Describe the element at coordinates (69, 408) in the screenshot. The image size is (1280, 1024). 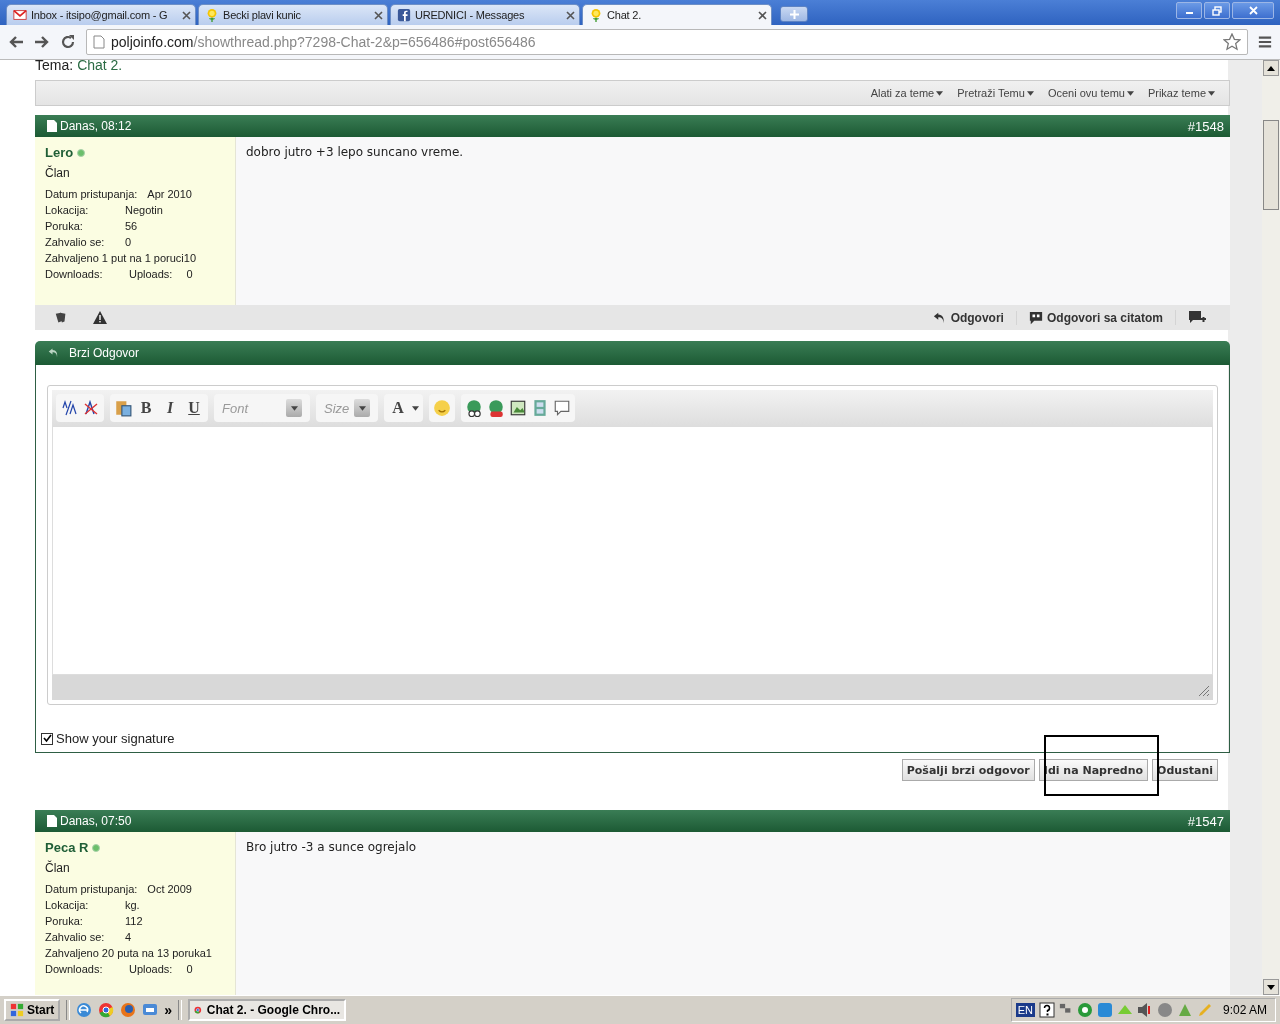
I see `font-size-icon` at that location.